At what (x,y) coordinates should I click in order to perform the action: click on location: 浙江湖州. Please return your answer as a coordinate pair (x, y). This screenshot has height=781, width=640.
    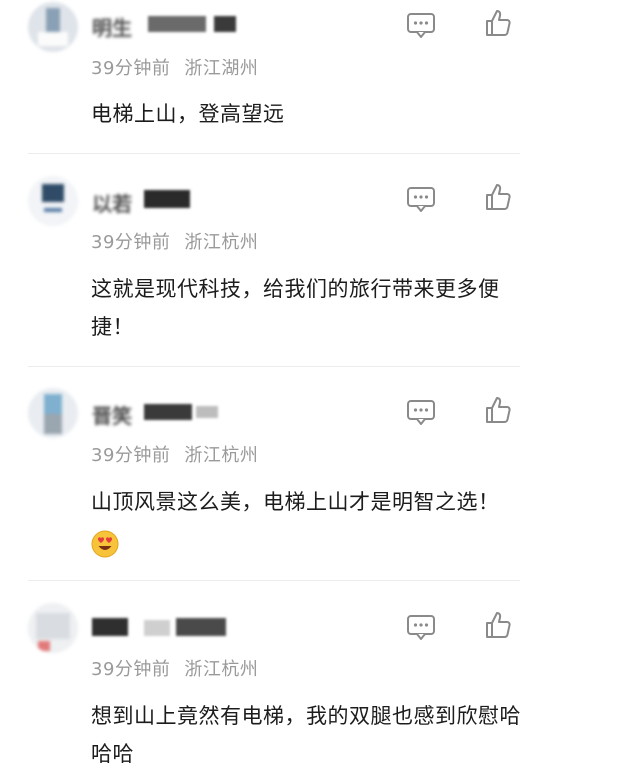
    Looking at the image, I should click on (221, 68).